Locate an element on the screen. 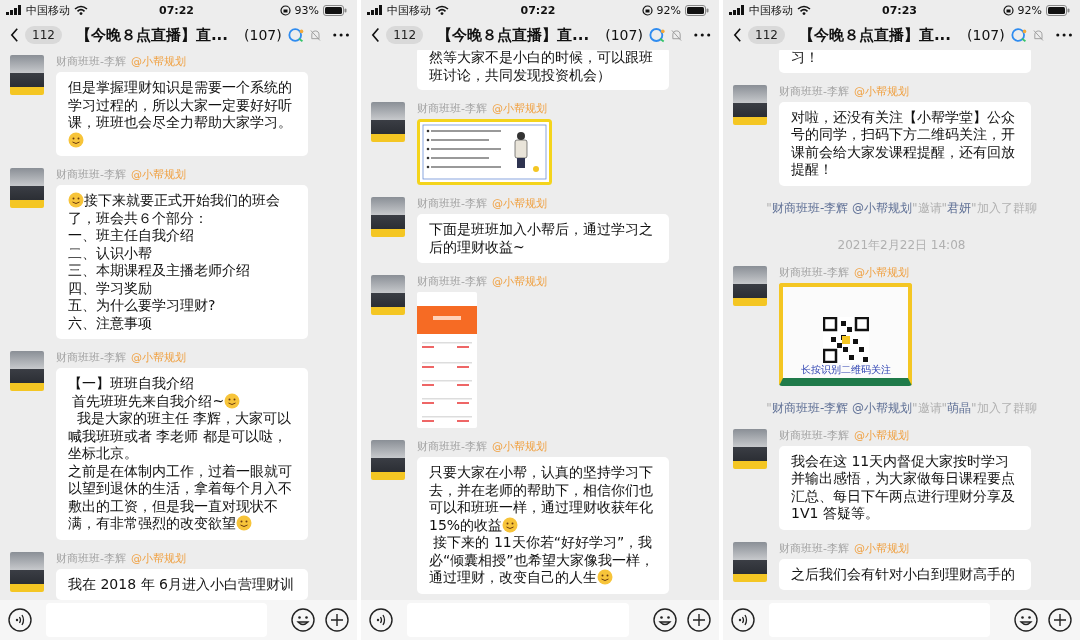 Image resolution: width=1080 pixels, height=640 pixels. message-text: 三、本期课程及主播老师介绍 is located at coordinates (159, 270).